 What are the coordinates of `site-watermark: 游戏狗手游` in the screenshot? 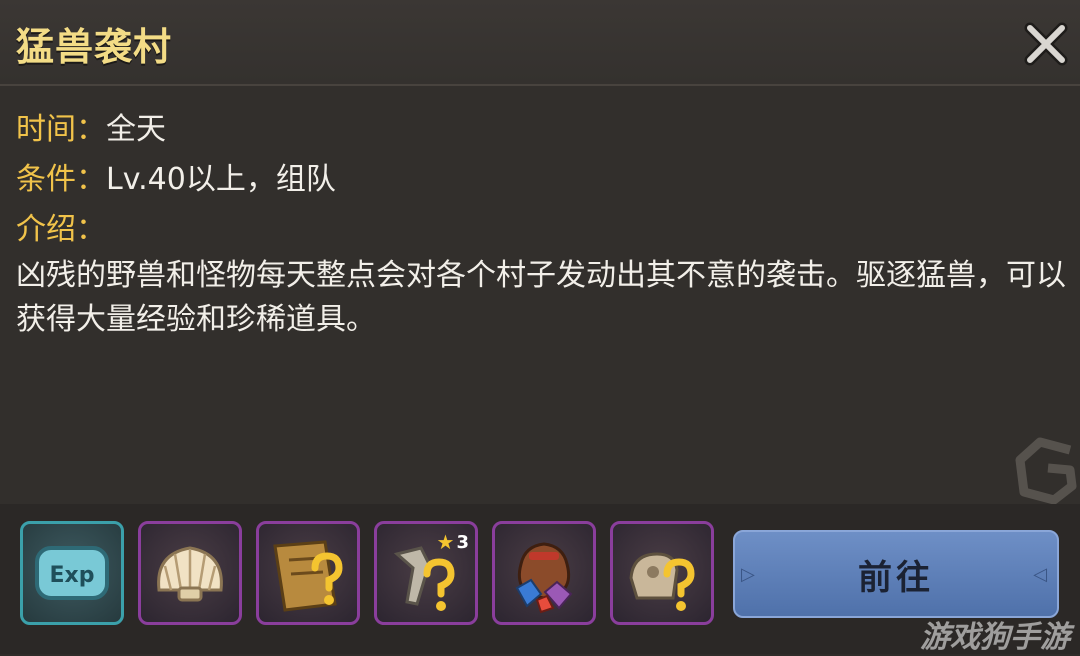 It's located at (995, 637).